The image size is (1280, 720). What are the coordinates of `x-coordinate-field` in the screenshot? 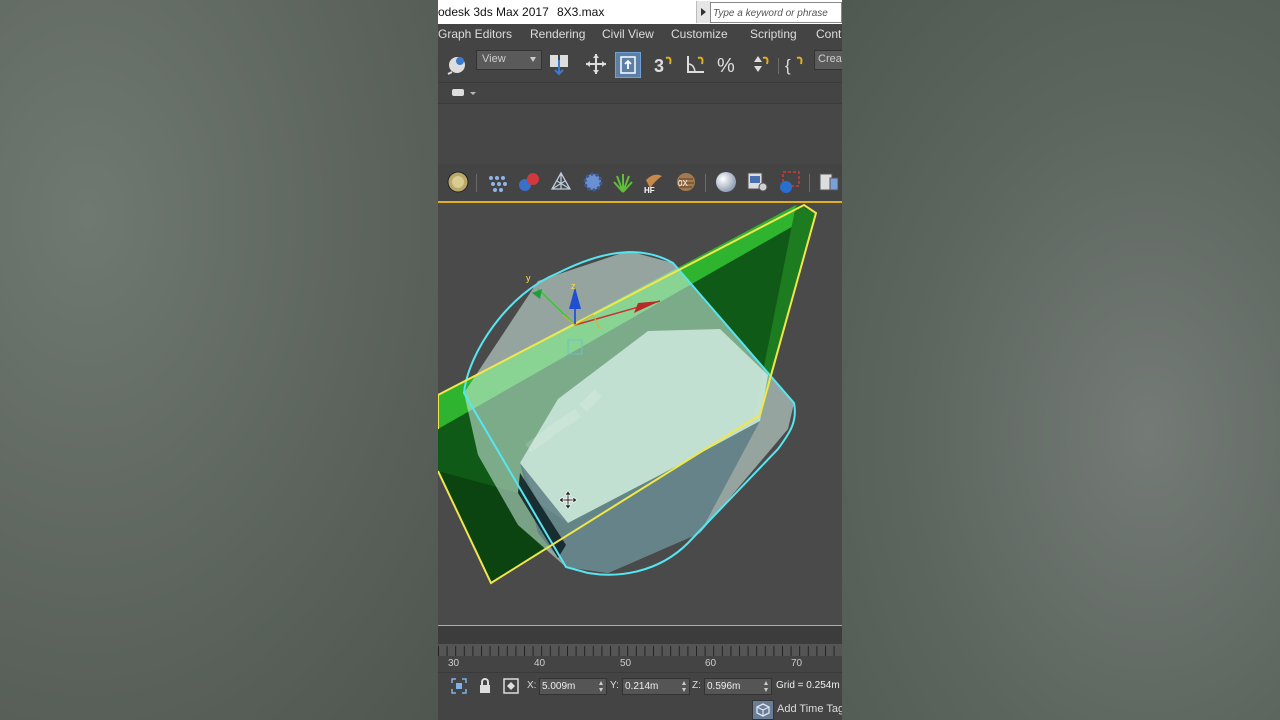 It's located at (573, 686).